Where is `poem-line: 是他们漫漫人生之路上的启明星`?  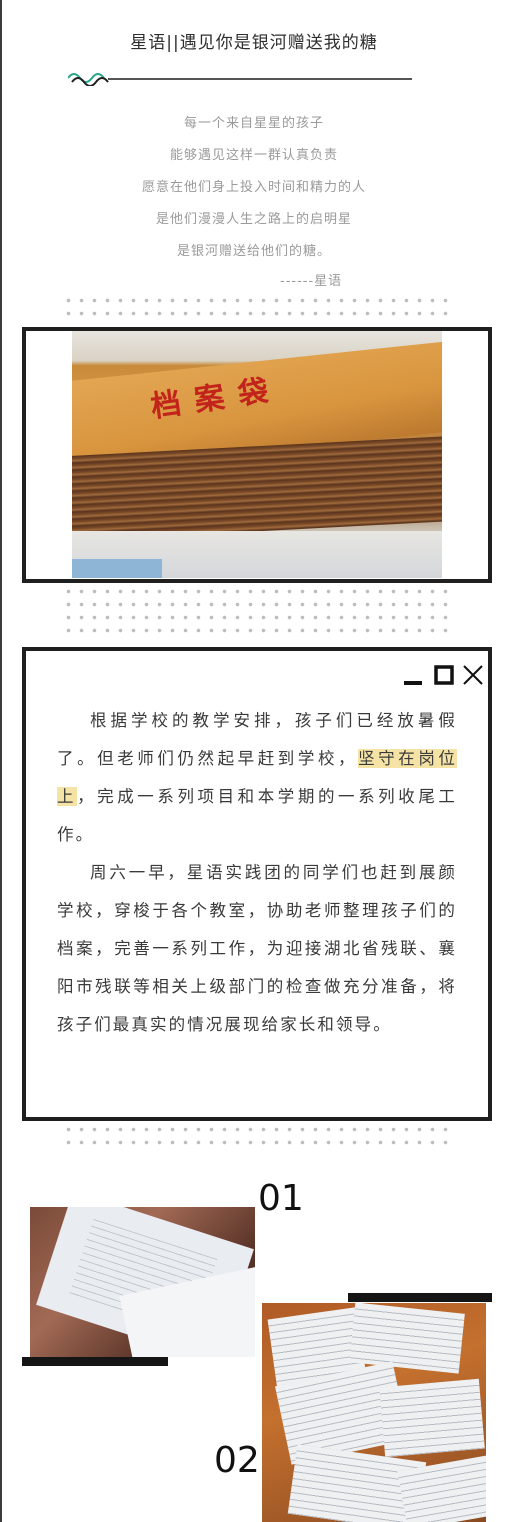 poem-line: 是他们漫漫人生之路上的启明星 is located at coordinates (253, 219).